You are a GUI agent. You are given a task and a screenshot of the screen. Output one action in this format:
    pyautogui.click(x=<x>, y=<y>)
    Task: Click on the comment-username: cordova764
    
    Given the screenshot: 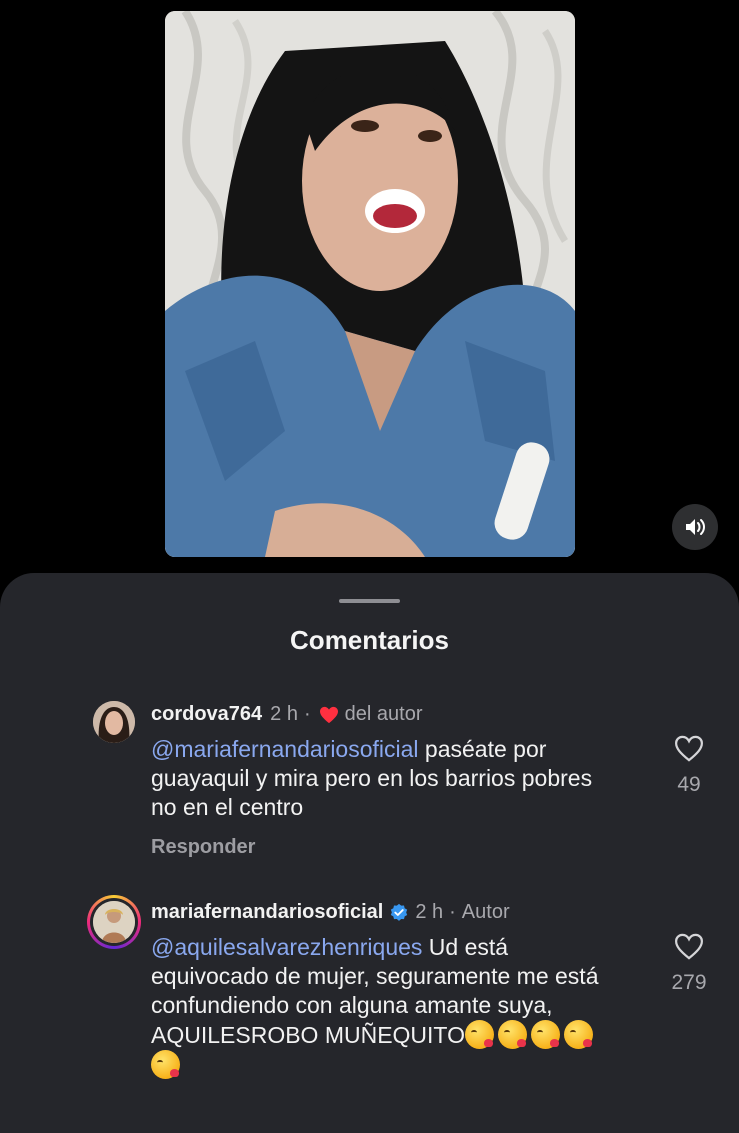 What is the action you would take?
    pyautogui.click(x=206, y=714)
    